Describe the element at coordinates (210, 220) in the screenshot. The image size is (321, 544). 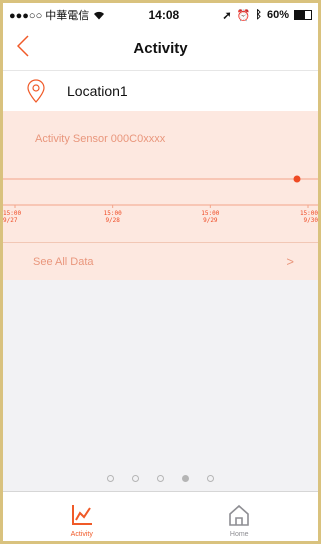
I see `x-tick-label-date: 9/29` at that location.